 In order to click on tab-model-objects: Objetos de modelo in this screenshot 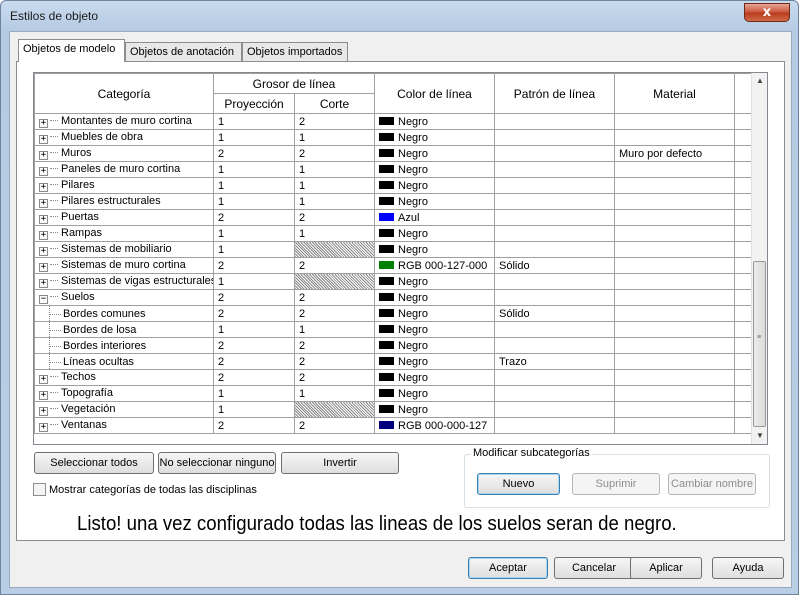, I will do `click(71, 50)`.